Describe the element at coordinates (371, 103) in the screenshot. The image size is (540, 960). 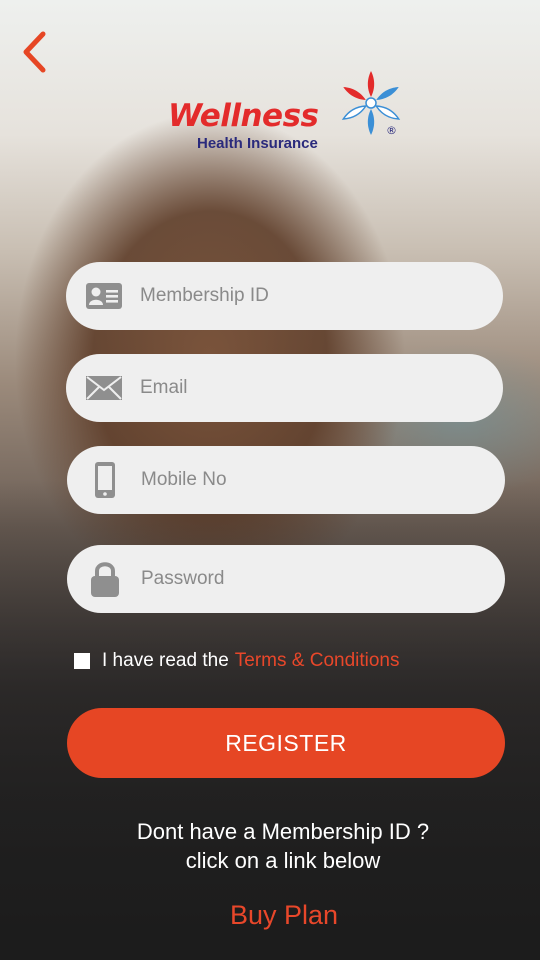
I see `flower-logo-icon: ®` at that location.